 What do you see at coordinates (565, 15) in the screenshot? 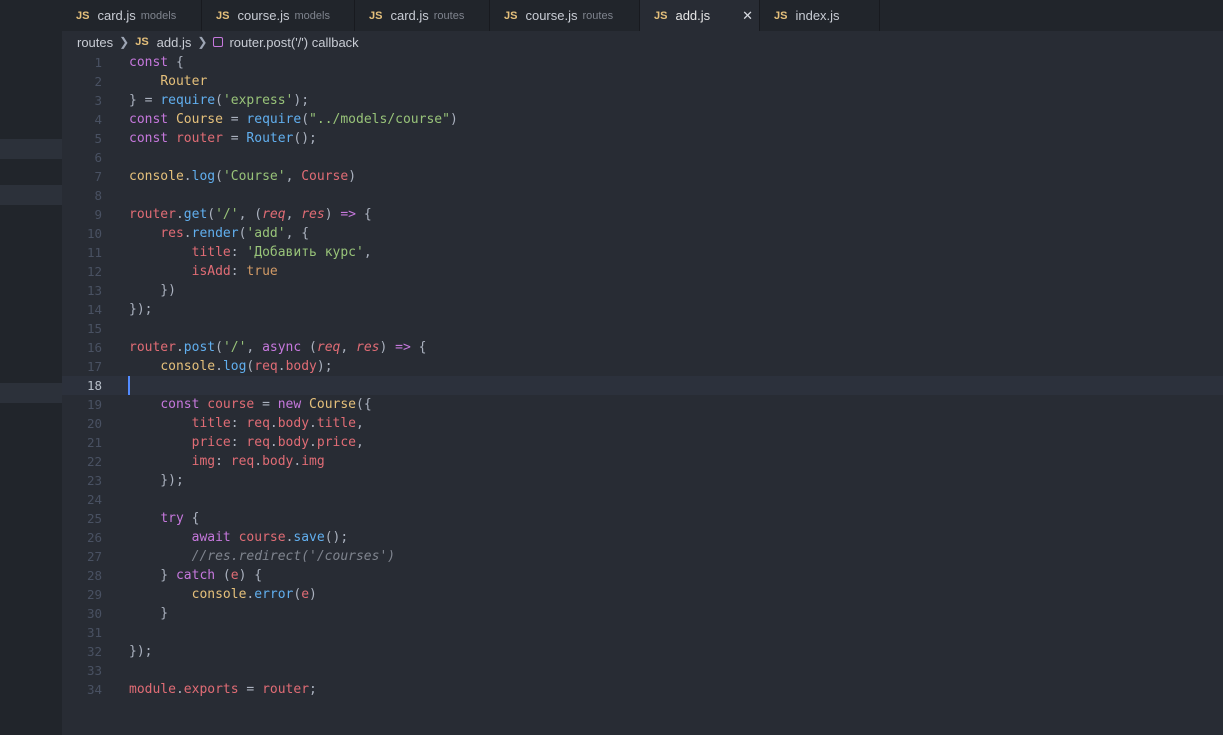
I see `tab-course-js-routes: JS course.js routes` at bounding box center [565, 15].